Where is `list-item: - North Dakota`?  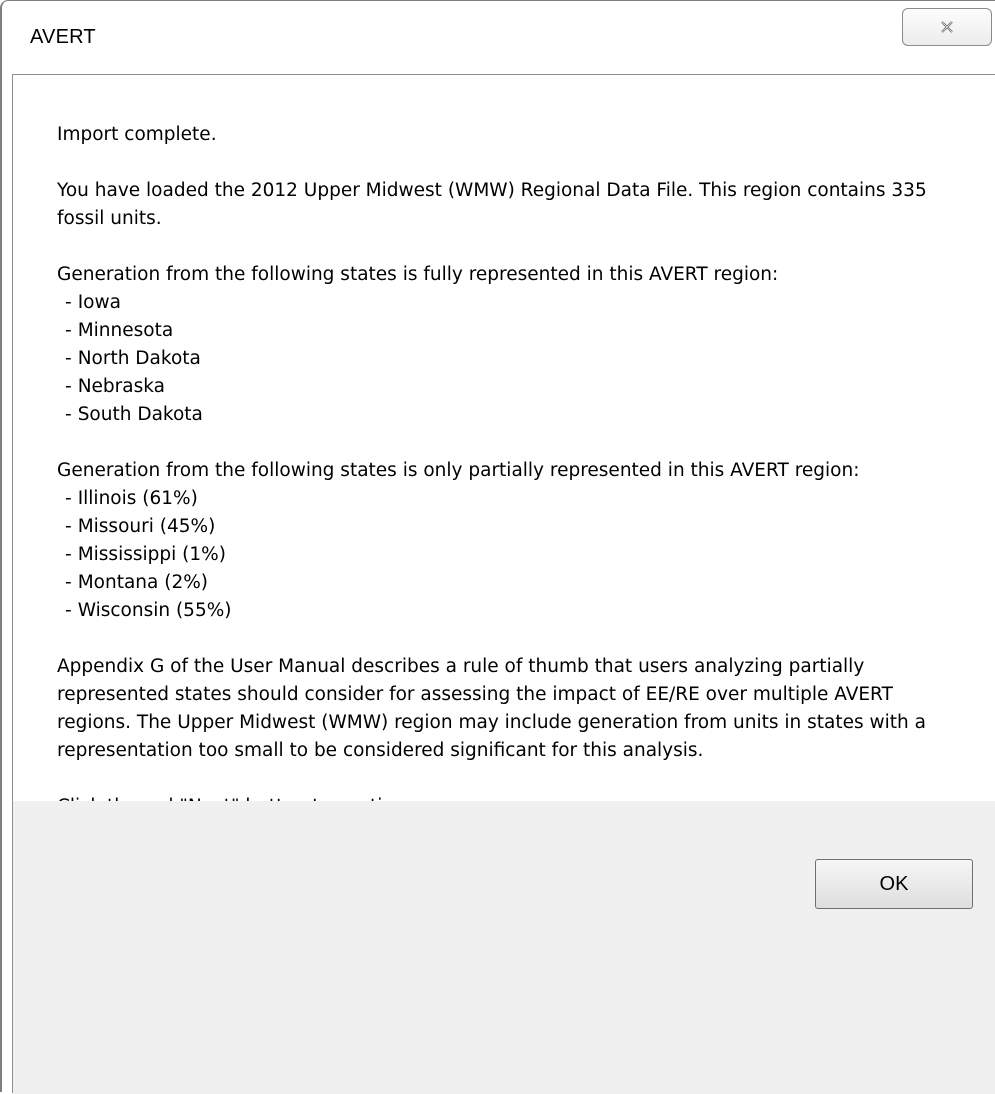
list-item: - North Dakota is located at coordinates (133, 358).